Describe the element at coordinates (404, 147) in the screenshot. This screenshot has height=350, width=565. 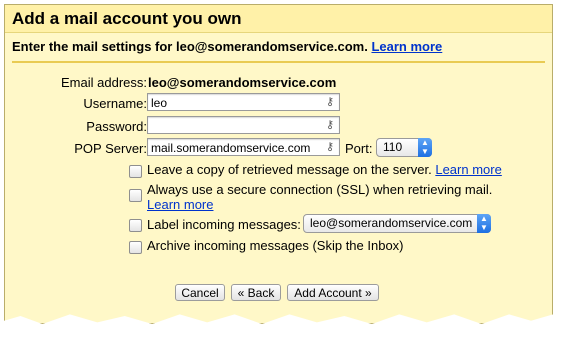
I see `port-select: 110 ▲ ▼` at that location.